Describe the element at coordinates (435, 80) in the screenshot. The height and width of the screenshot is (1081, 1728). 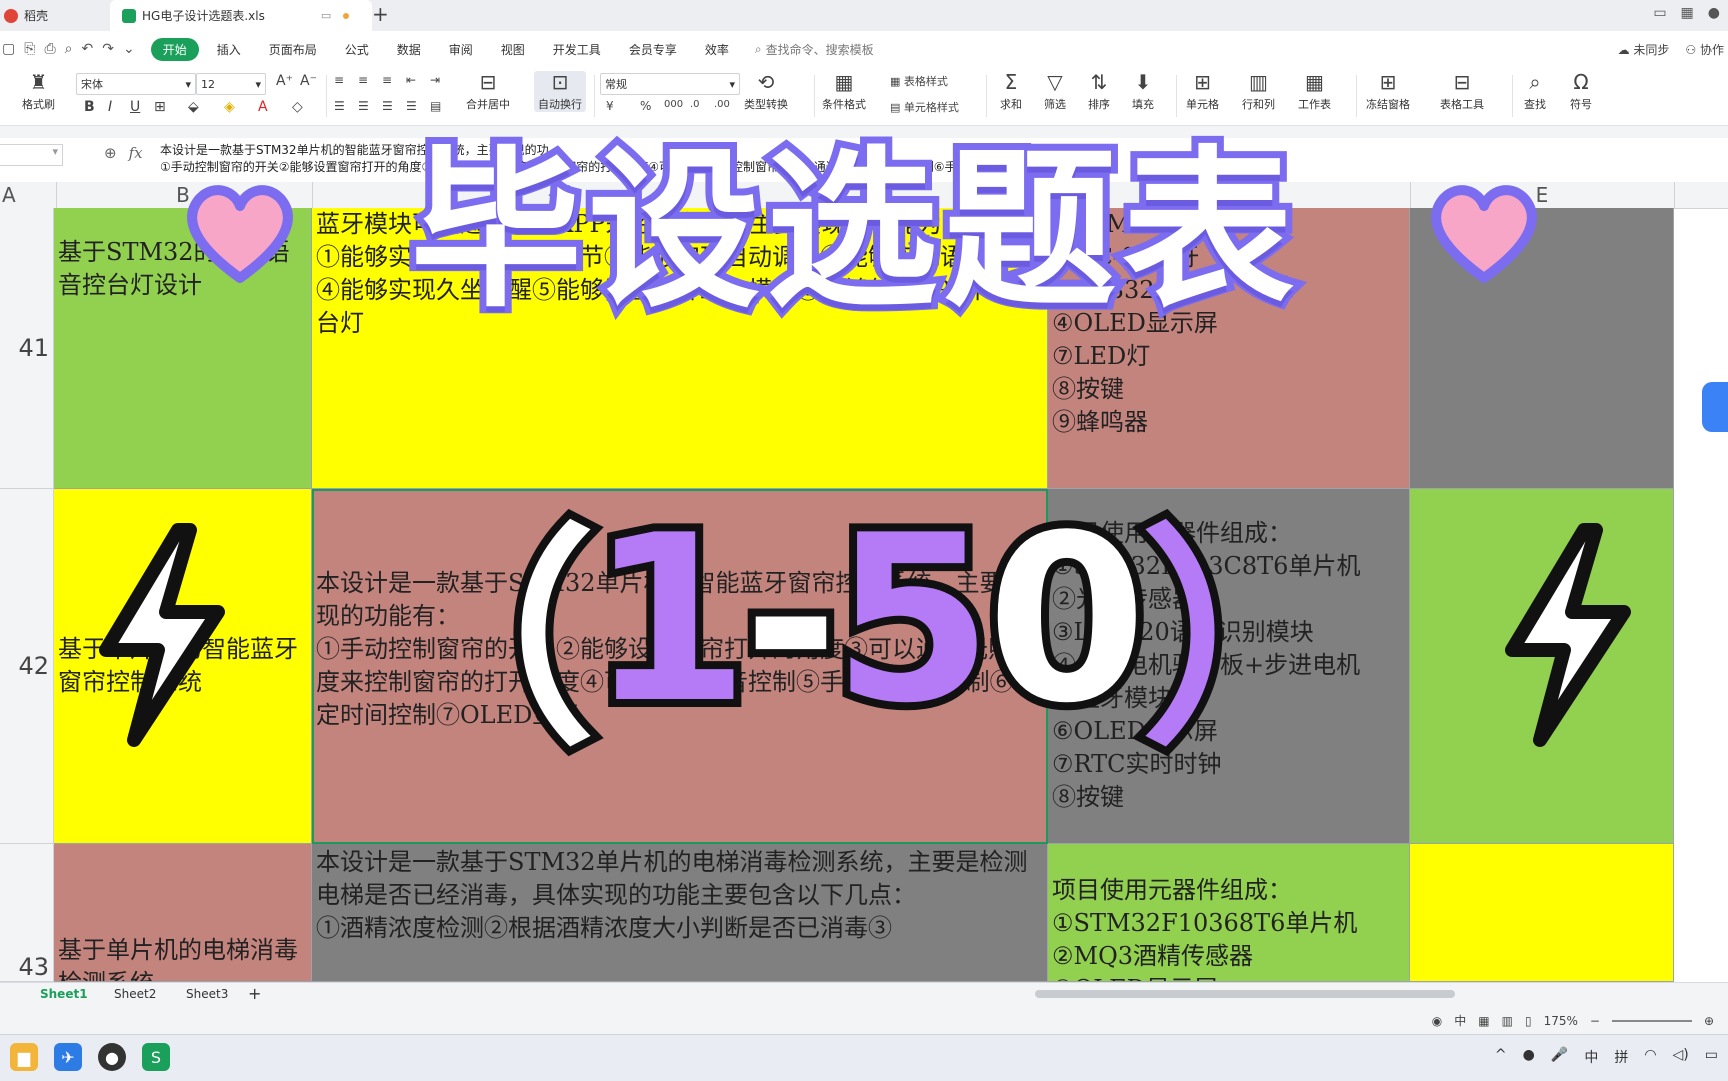
I see `indent-increase-icon: ⇥` at that location.